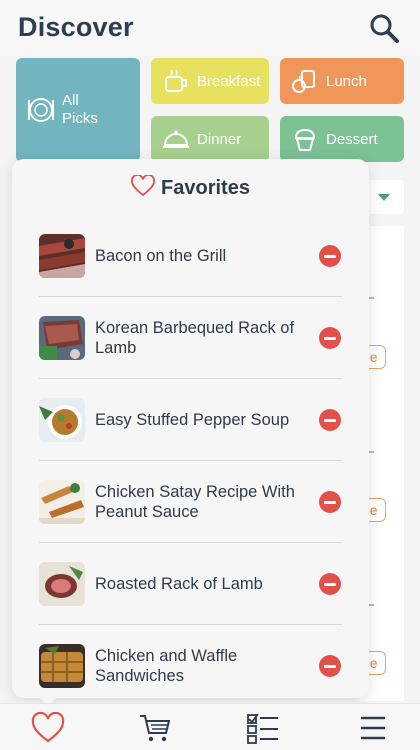  Describe the element at coordinates (210, 726) in the screenshot. I see `tab-bar` at that location.